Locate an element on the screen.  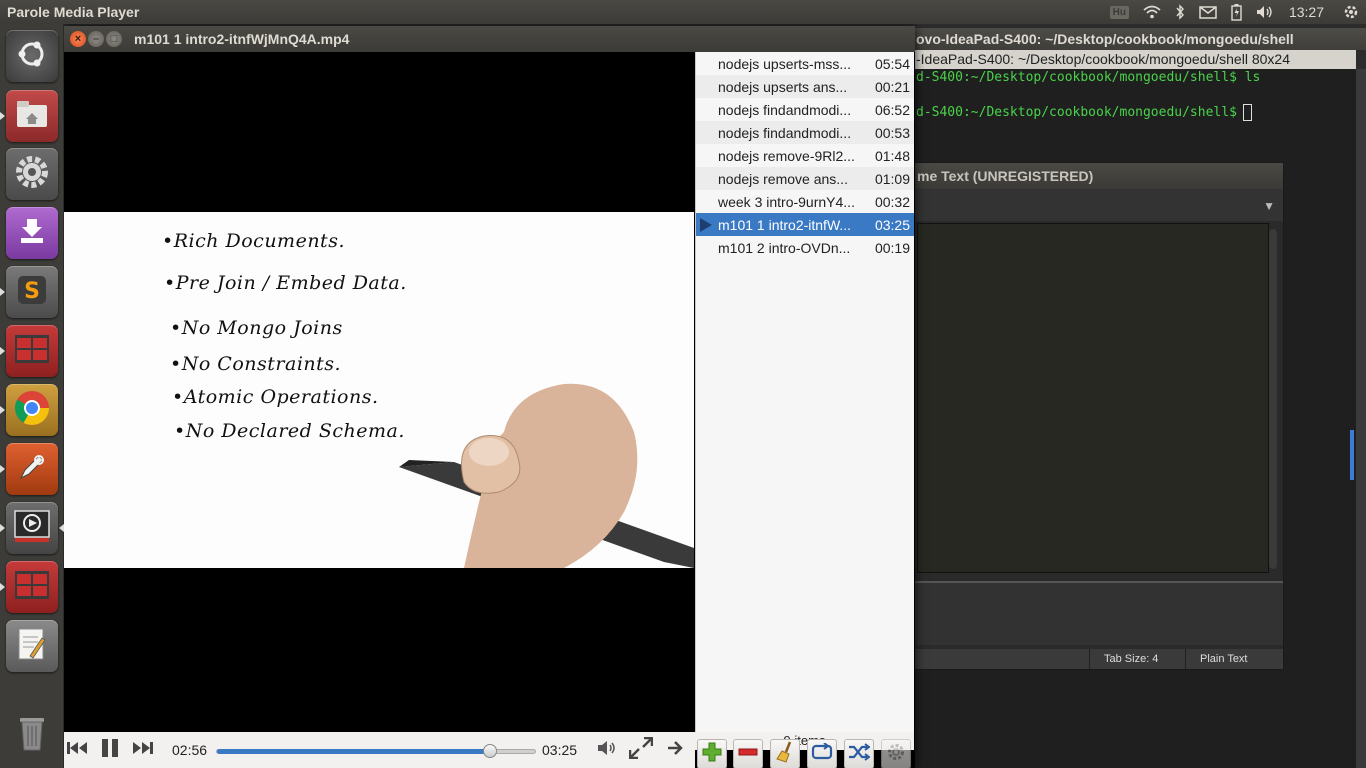
clock: 13:27 is located at coordinates (1308, 12).